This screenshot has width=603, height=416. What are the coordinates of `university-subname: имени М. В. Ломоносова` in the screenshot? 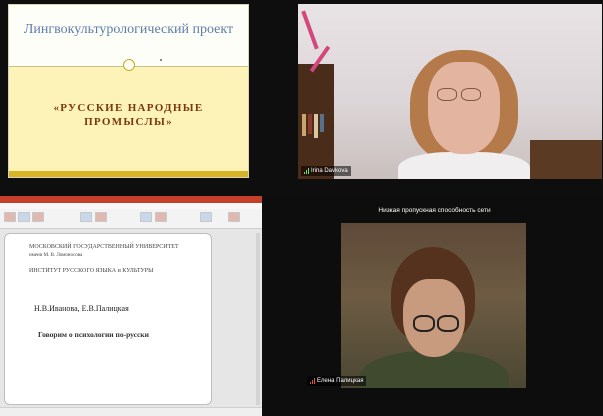 It's located at (56, 255).